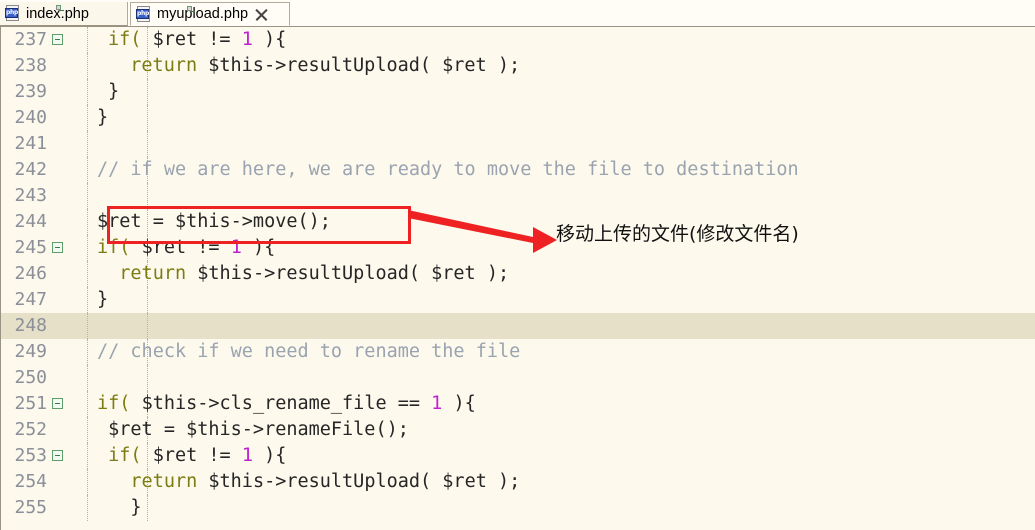 The height and width of the screenshot is (530, 1035). Describe the element at coordinates (34, 13) in the screenshot. I see `php-file-icon: php` at that location.